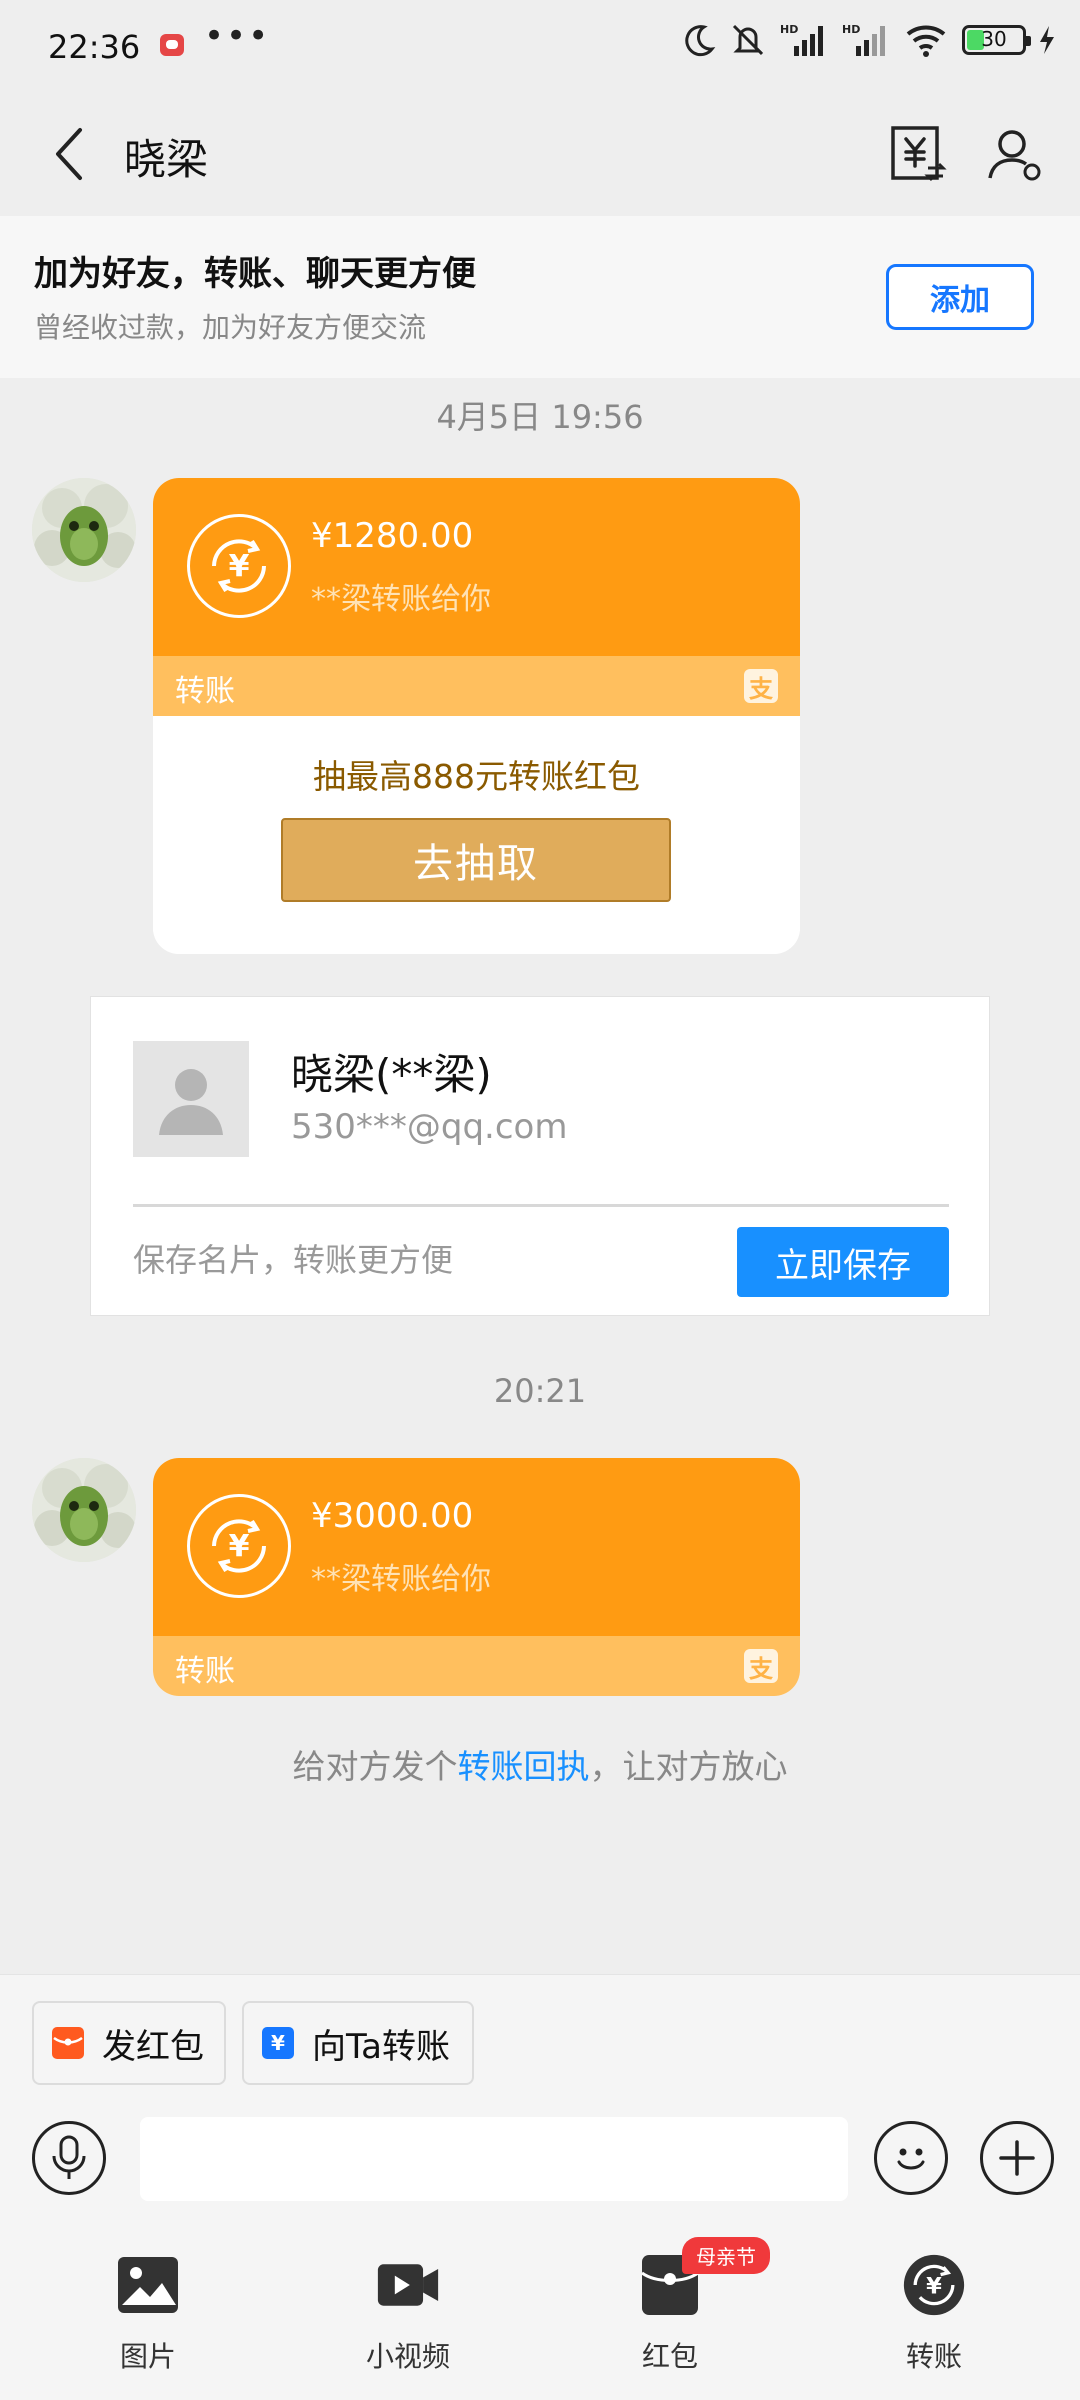  I want to click on more-notifications-icon: •••, so click(237, 36).